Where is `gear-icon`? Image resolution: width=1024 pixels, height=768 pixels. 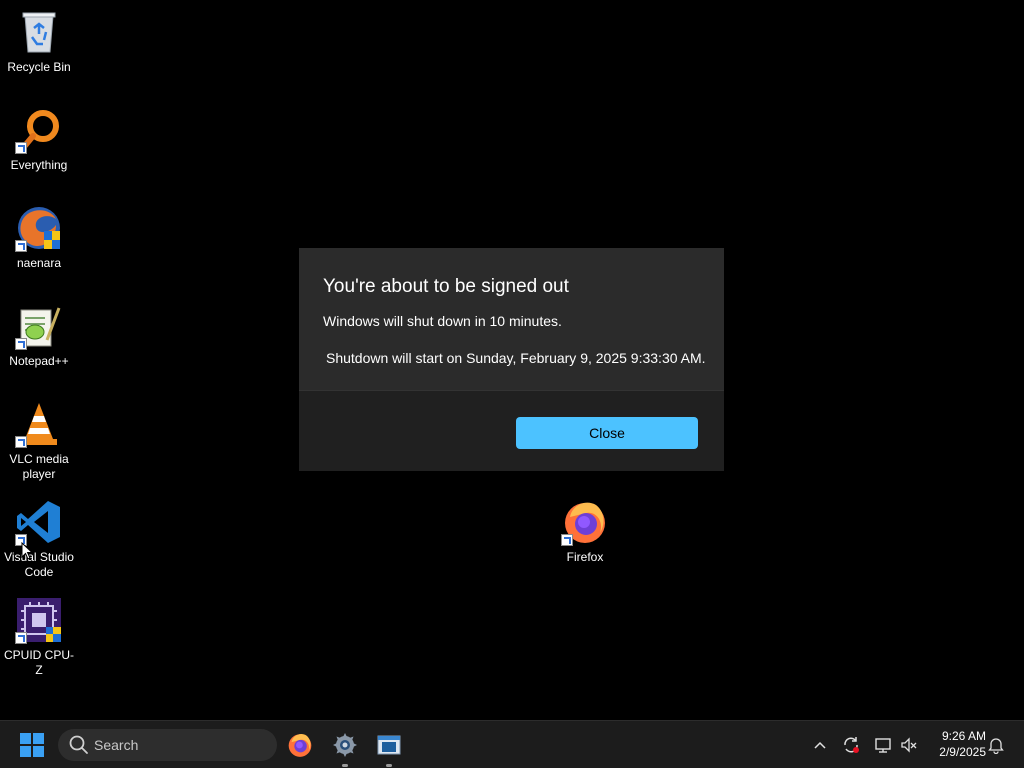
gear-icon is located at coordinates (345, 745).